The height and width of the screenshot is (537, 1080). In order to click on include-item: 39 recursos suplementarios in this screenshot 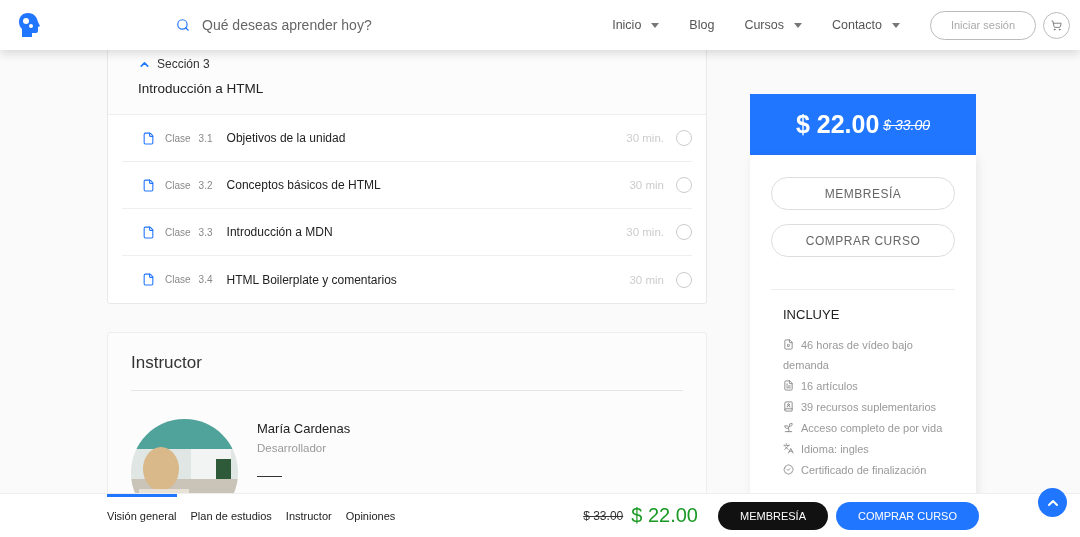, I will do `click(869, 407)`.